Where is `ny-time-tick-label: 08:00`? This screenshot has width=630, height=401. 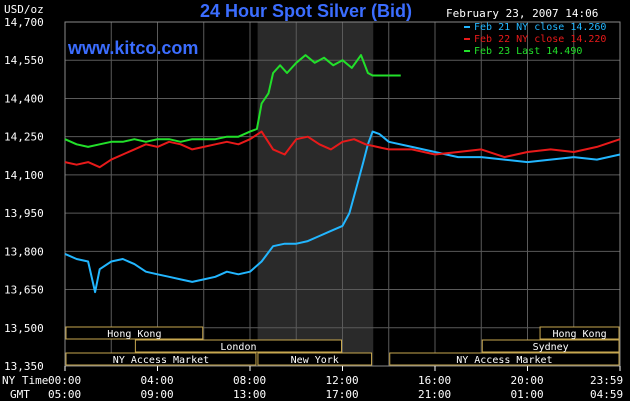
ny-time-tick-label: 08:00 is located at coordinates (250, 380).